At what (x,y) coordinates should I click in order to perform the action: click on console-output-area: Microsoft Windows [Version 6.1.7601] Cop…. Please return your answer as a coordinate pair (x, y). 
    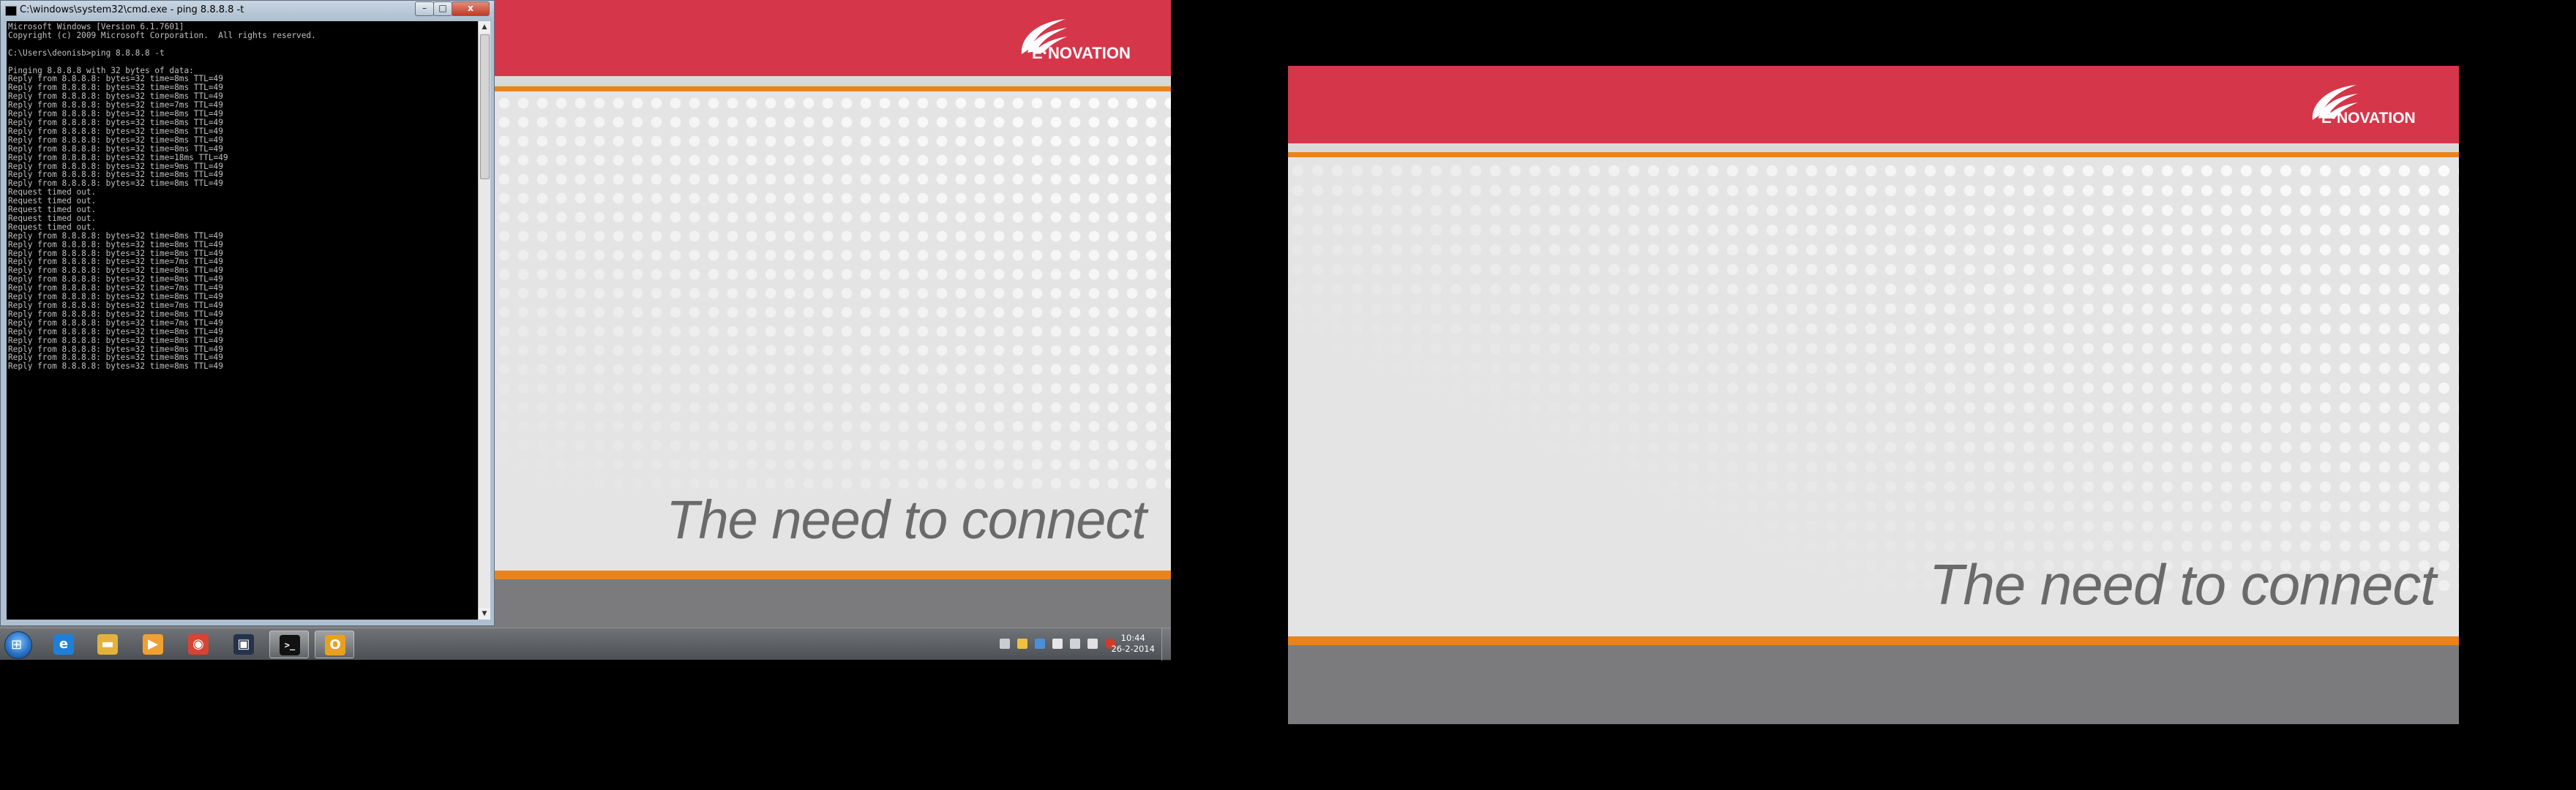
    Looking at the image, I should click on (242, 320).